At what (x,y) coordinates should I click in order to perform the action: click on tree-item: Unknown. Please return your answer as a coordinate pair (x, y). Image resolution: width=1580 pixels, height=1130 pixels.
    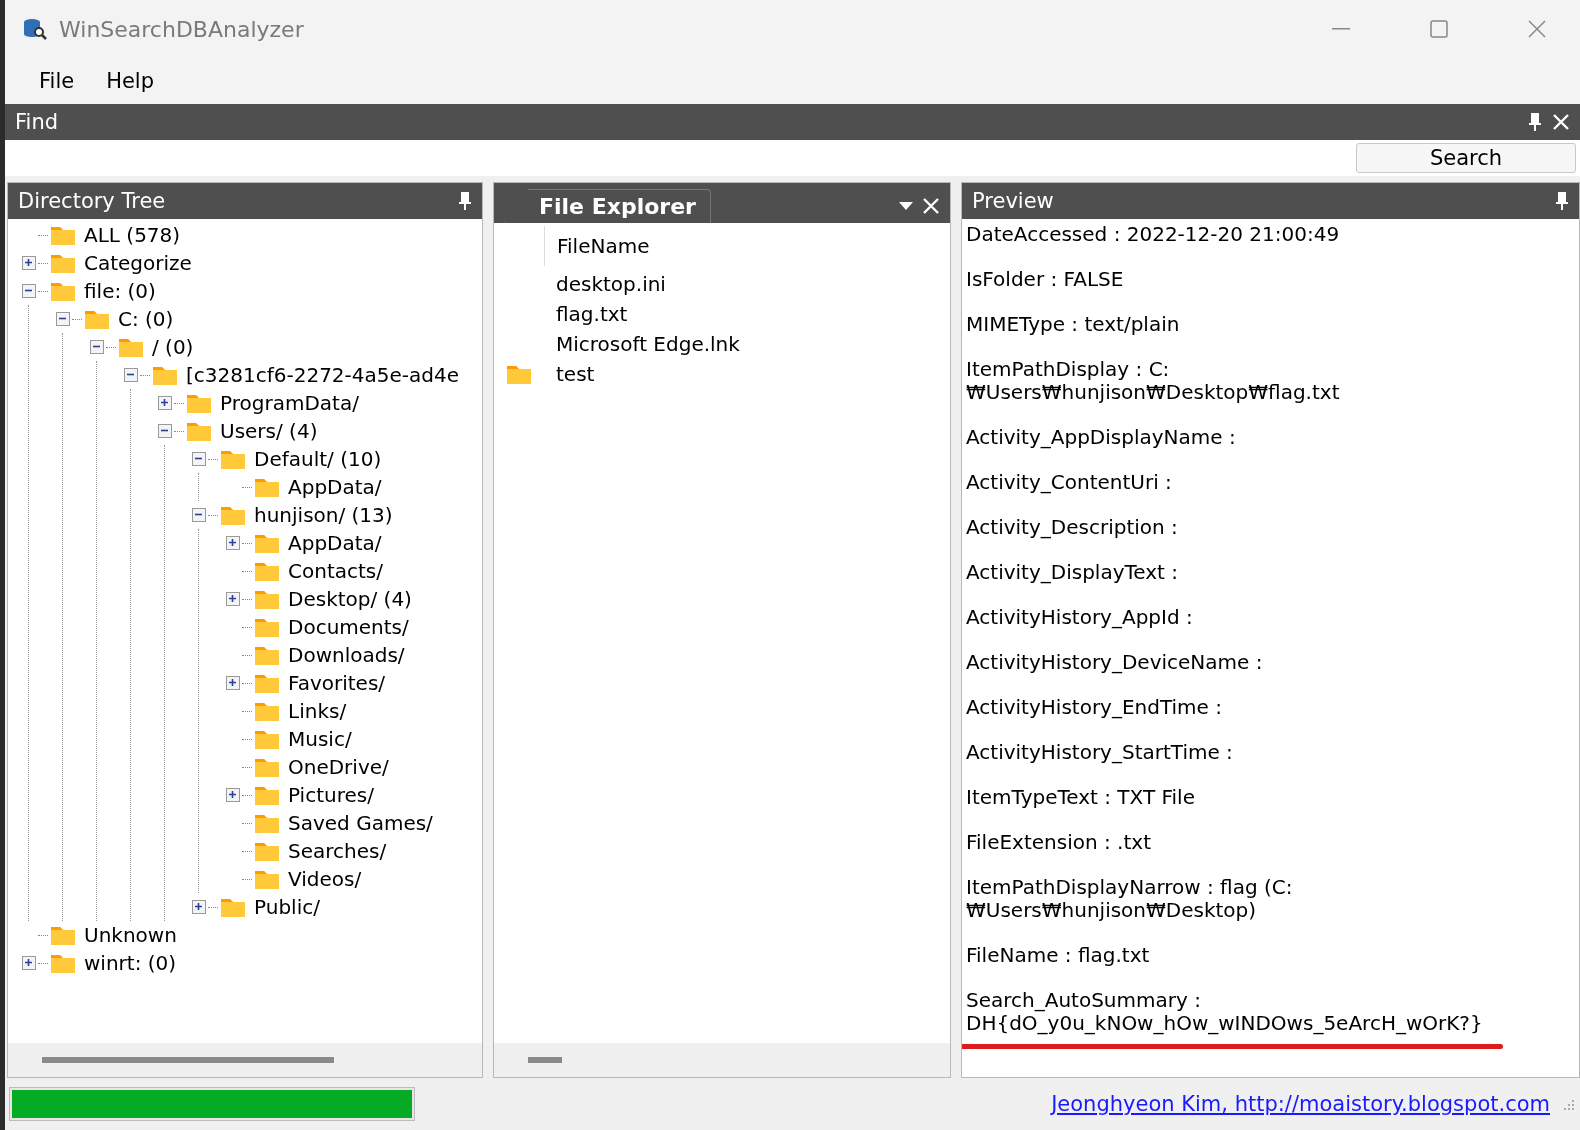
    Looking at the image, I should click on (130, 935).